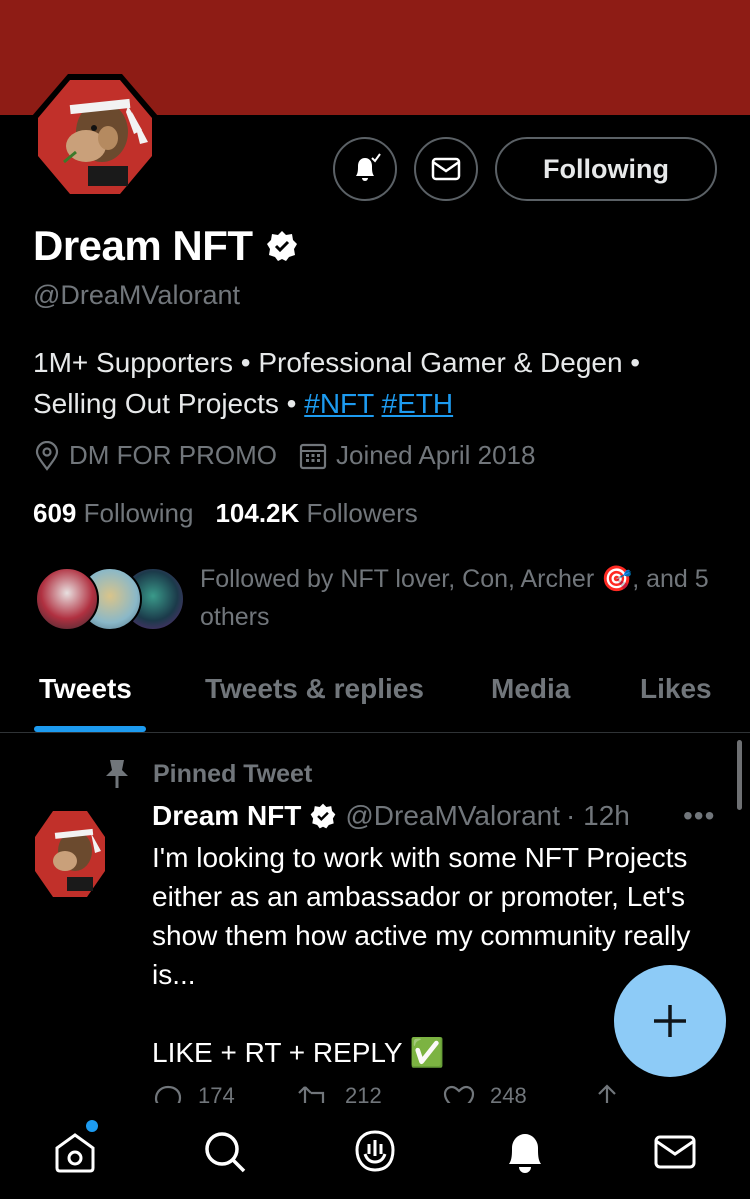 Image resolution: width=750 pixels, height=1199 pixels. Describe the element at coordinates (226, 816) in the screenshot. I see `tweet-author-name: Dream NFT` at that location.